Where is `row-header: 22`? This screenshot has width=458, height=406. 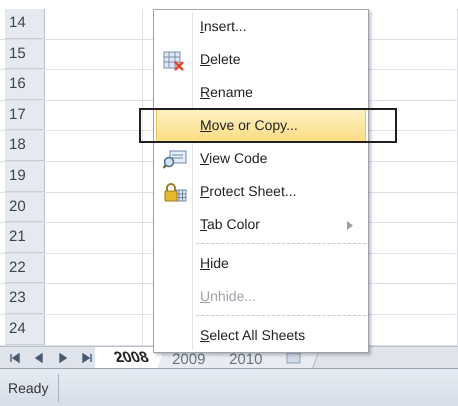
row-header: 22 is located at coordinates (25, 269).